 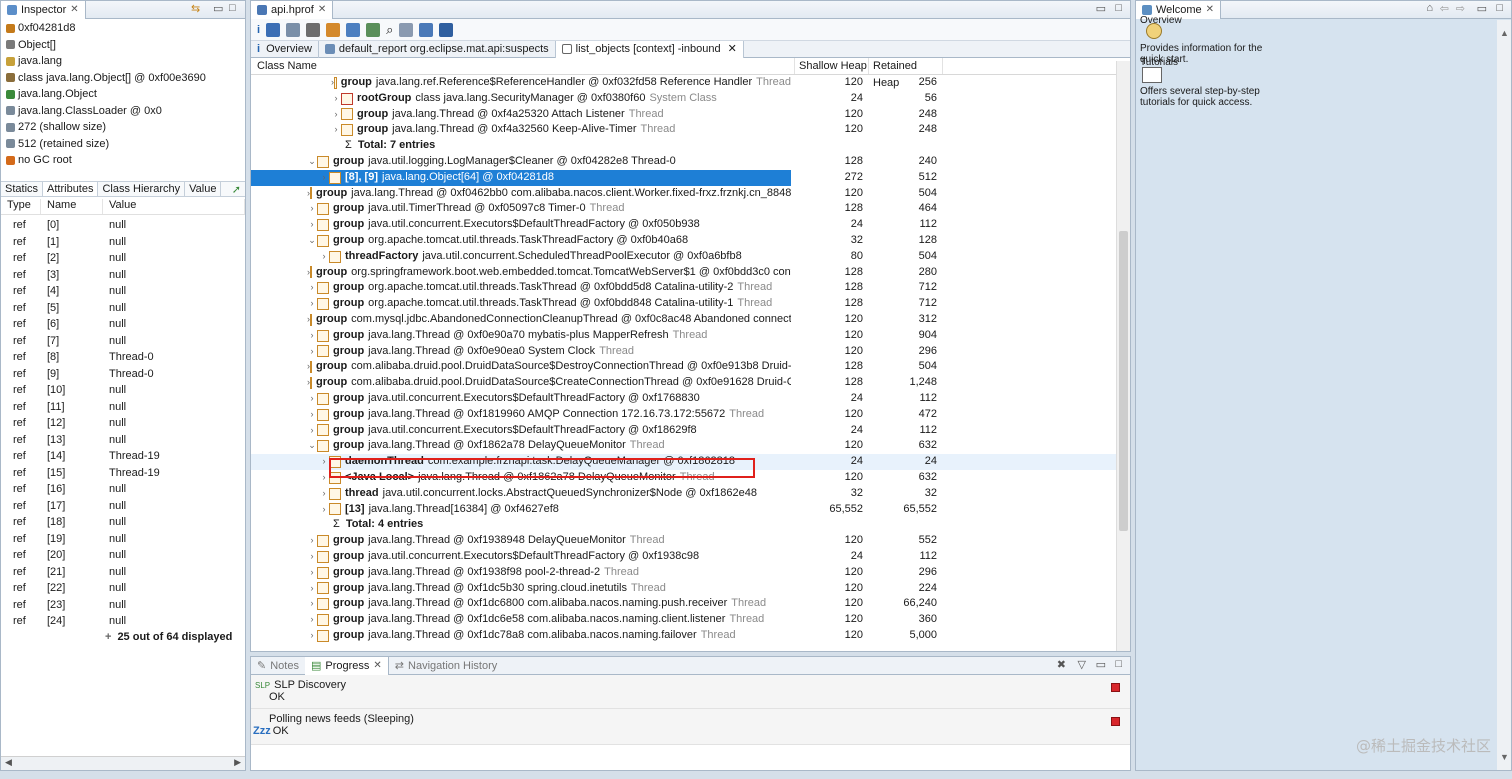 What do you see at coordinates (123, 489) in the screenshot?
I see `attribute-row: ref [16] null` at bounding box center [123, 489].